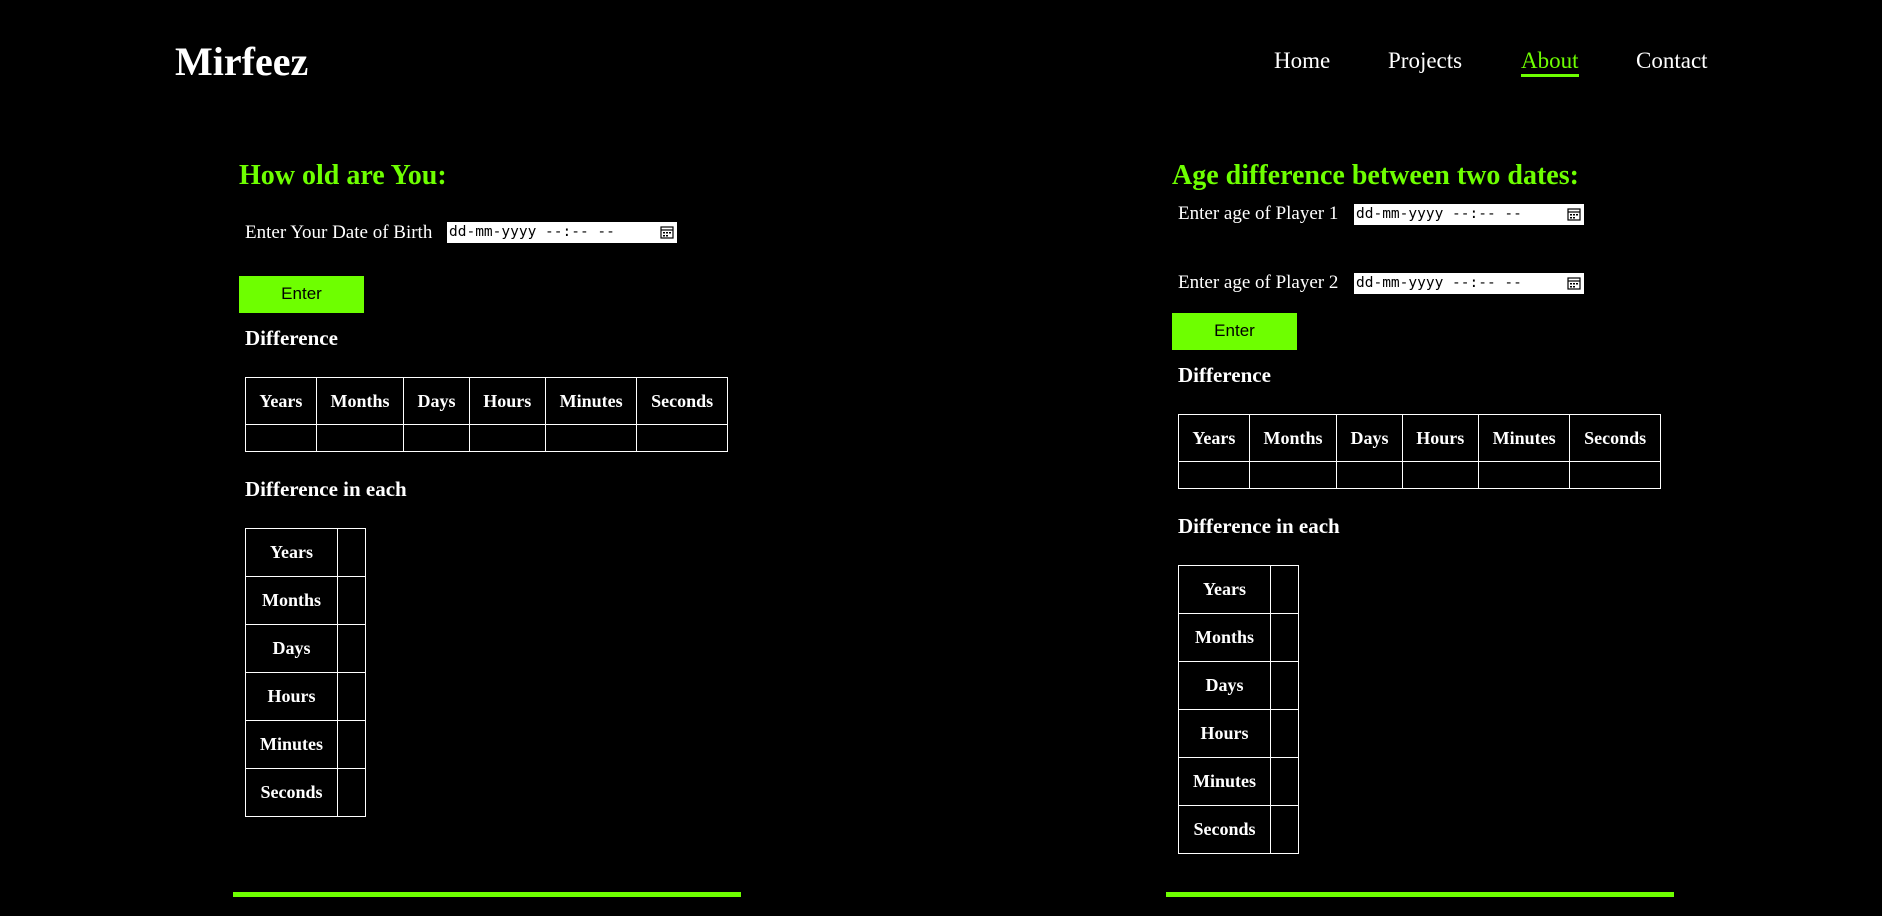  I want to click on right-heading: Age difference between two dates:, so click(1375, 175).